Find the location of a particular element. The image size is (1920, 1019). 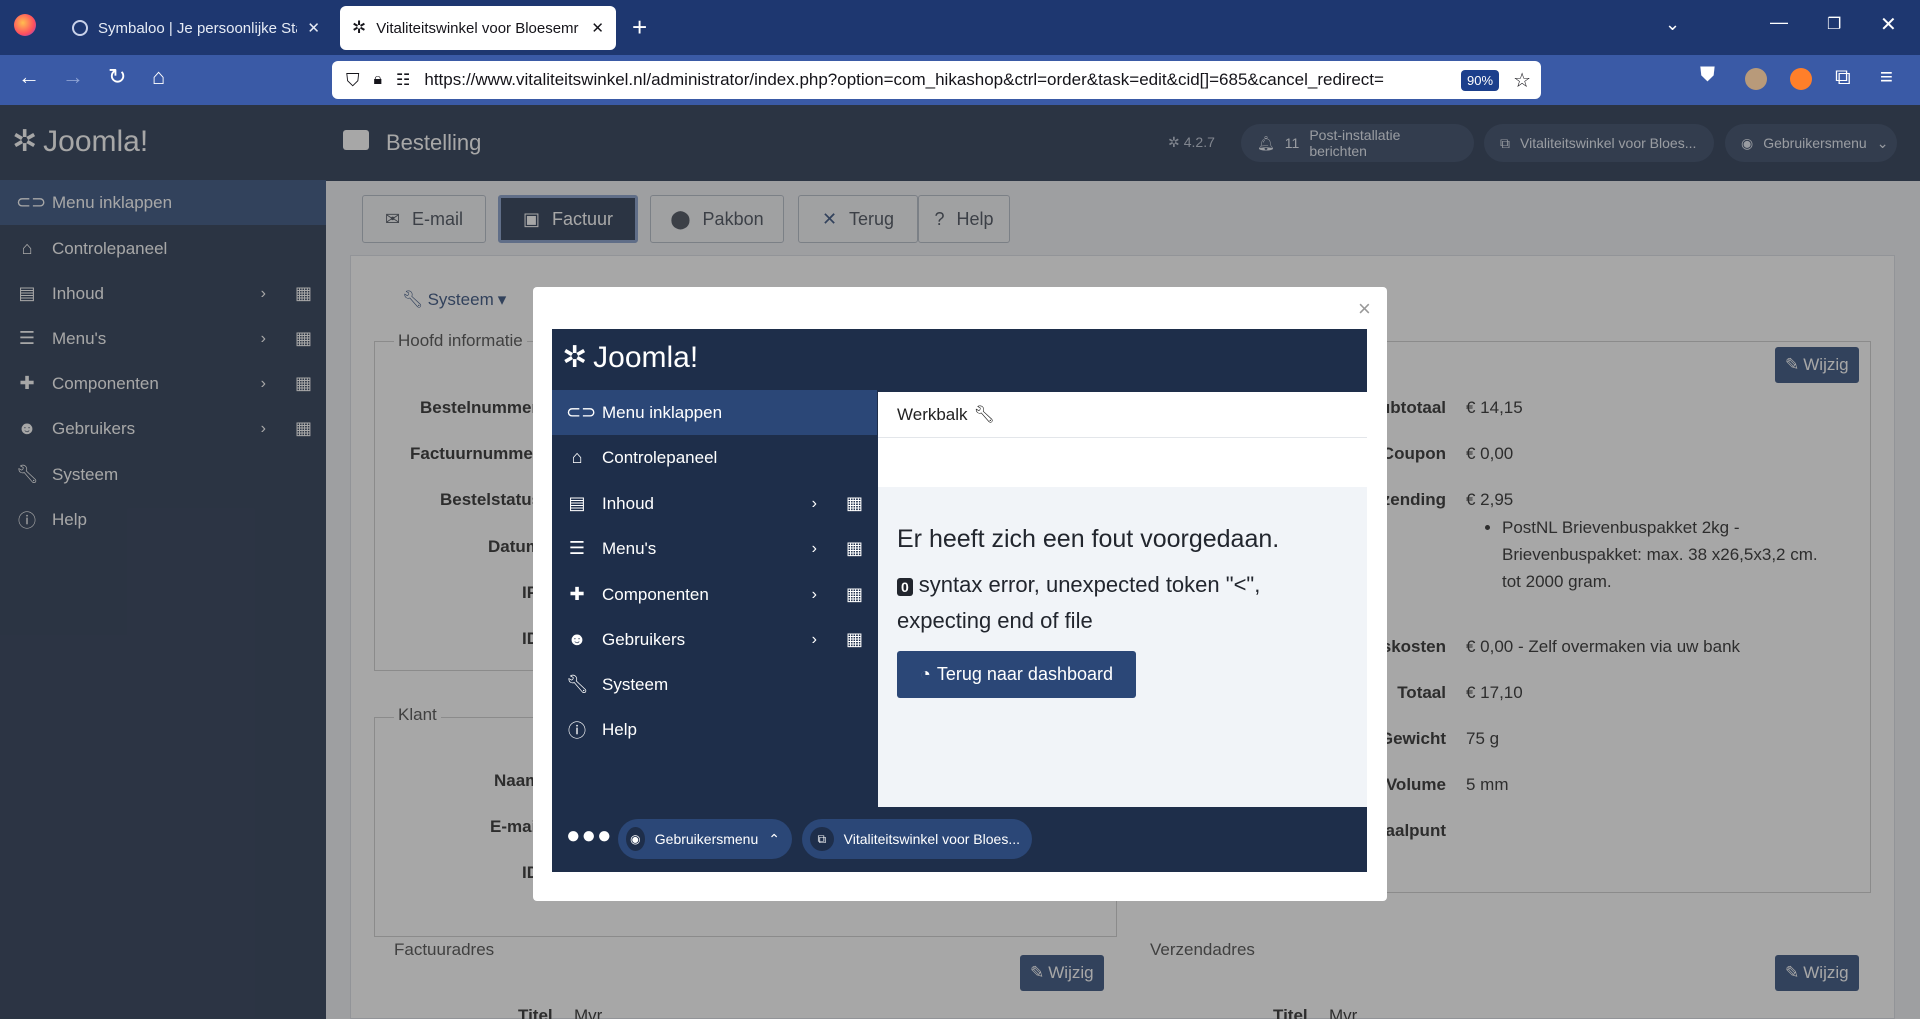

firefox-icon is located at coordinates (25, 25).